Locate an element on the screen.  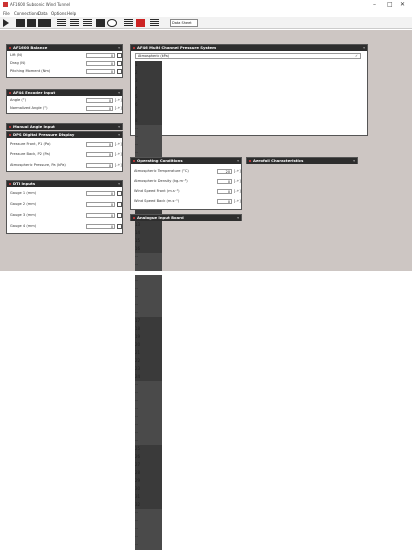
window-title: AF1600 Subsonic Wind Tunnel is located at coordinates (40, 4).